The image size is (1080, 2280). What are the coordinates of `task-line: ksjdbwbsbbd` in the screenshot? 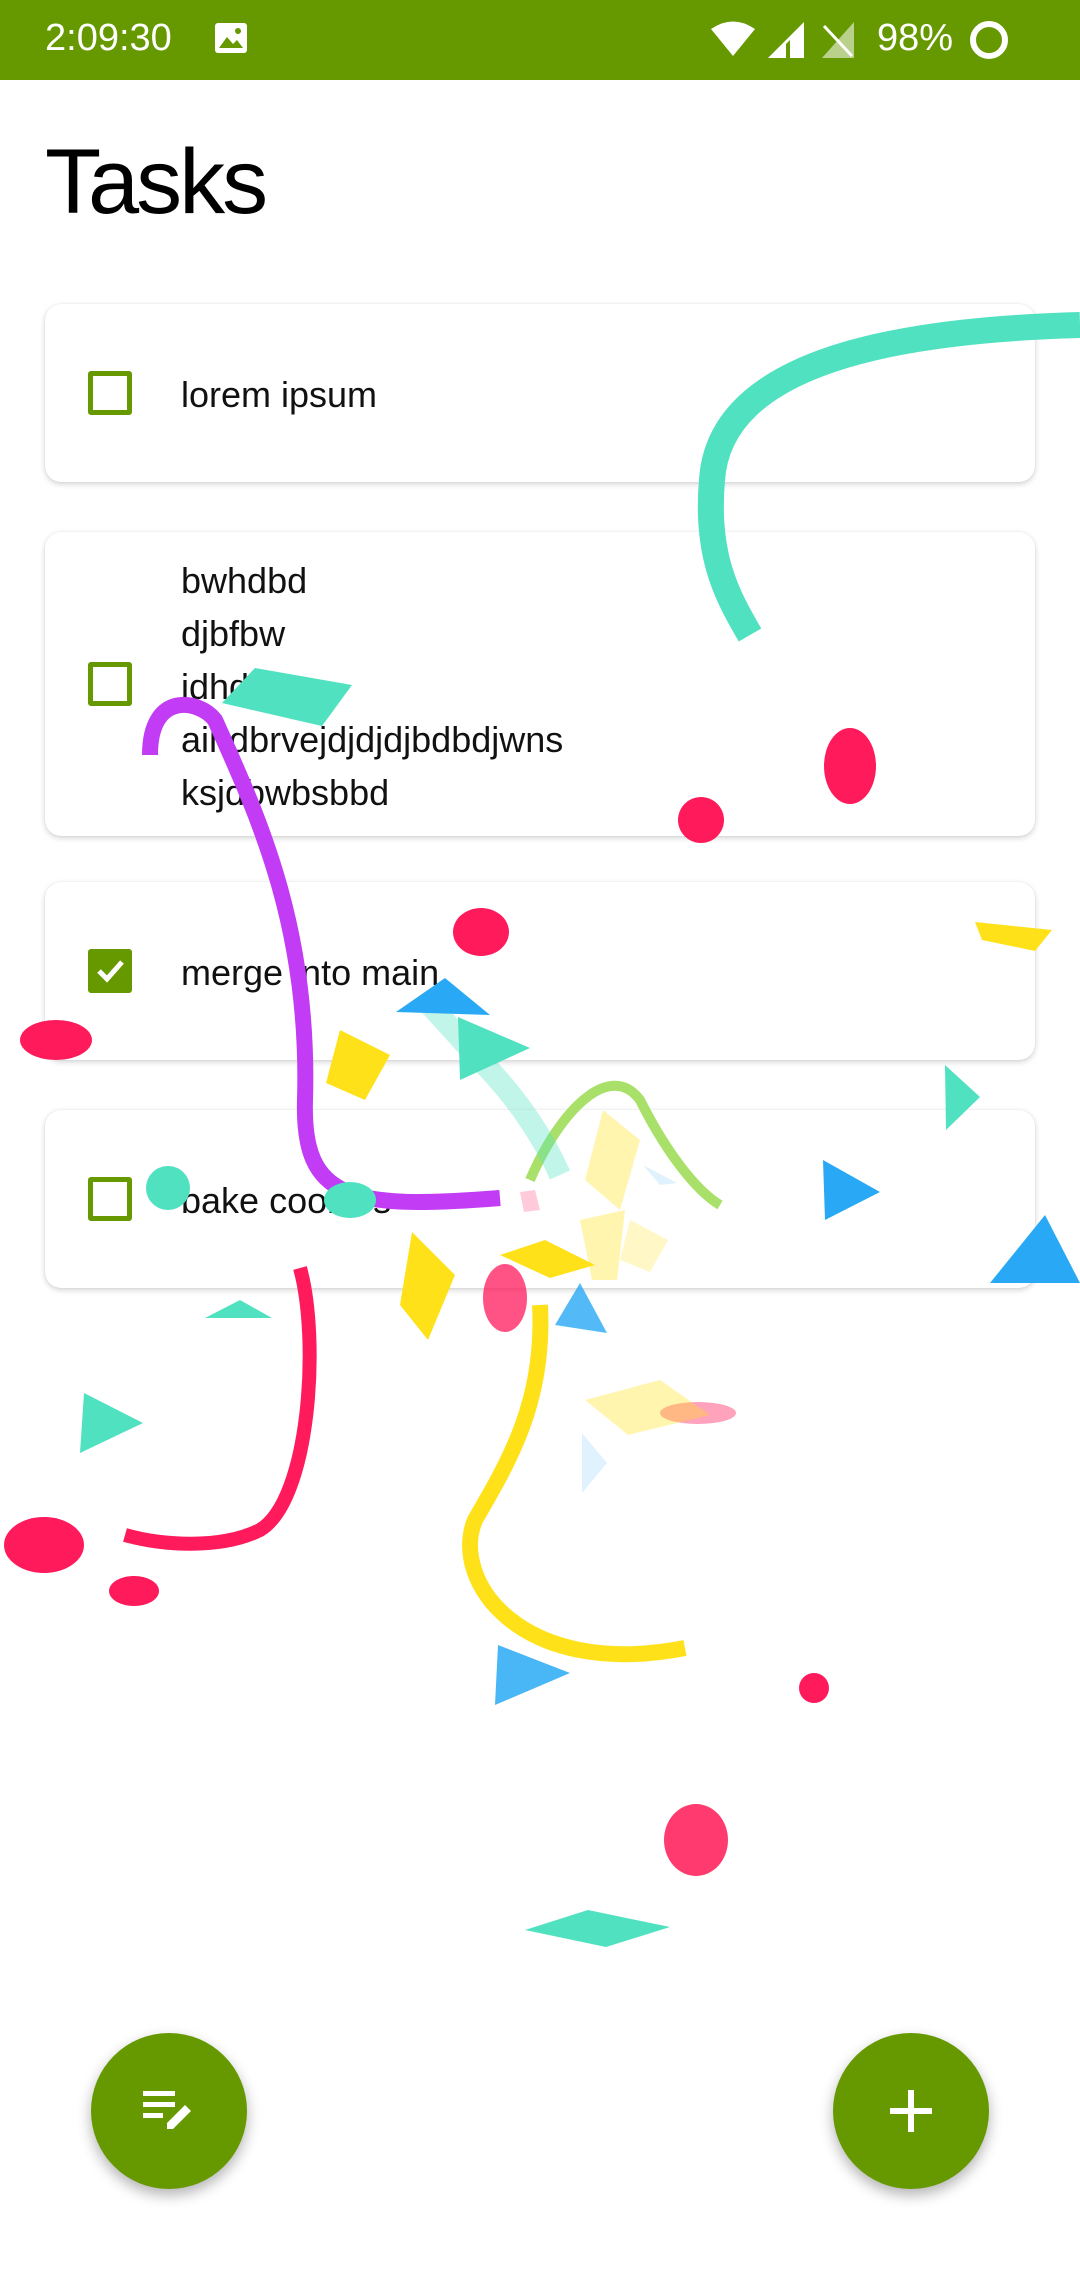 It's located at (285, 792).